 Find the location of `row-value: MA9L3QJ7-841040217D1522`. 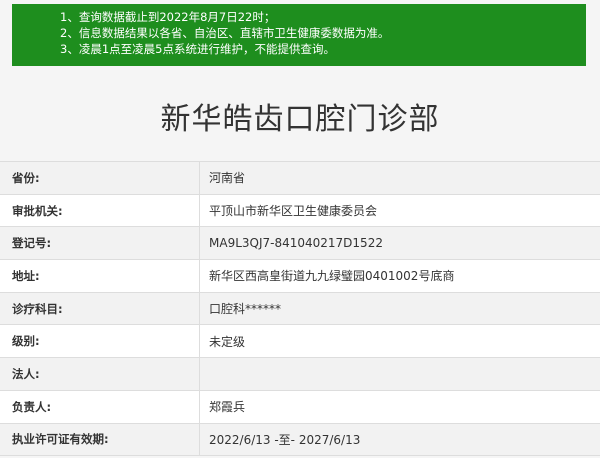

row-value: MA9L3QJ7-841040217D1522 is located at coordinates (296, 243).